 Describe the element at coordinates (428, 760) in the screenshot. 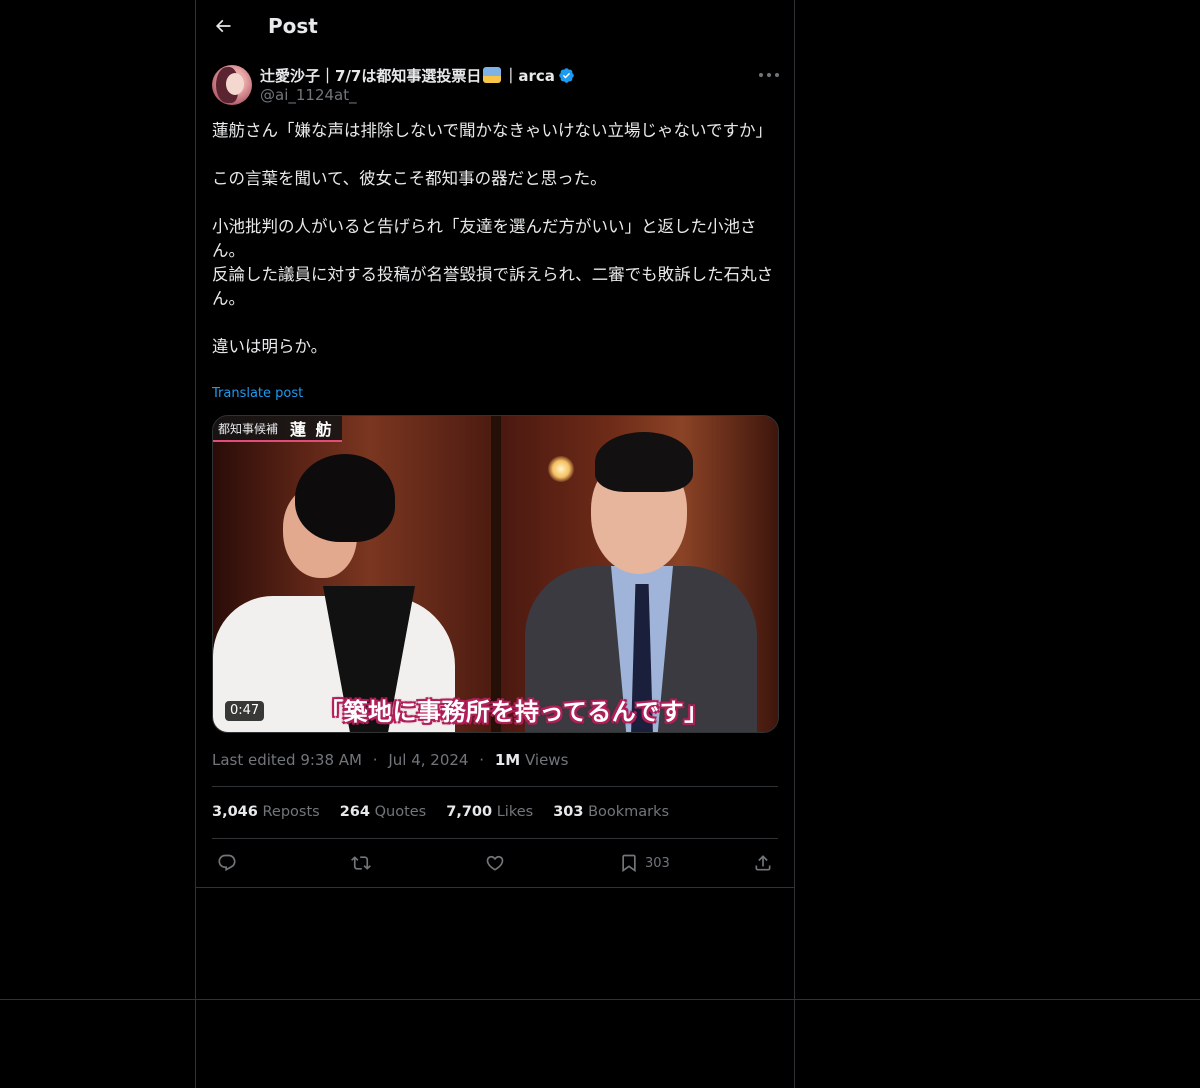

I see `post-date: Jul 4, 2024` at that location.